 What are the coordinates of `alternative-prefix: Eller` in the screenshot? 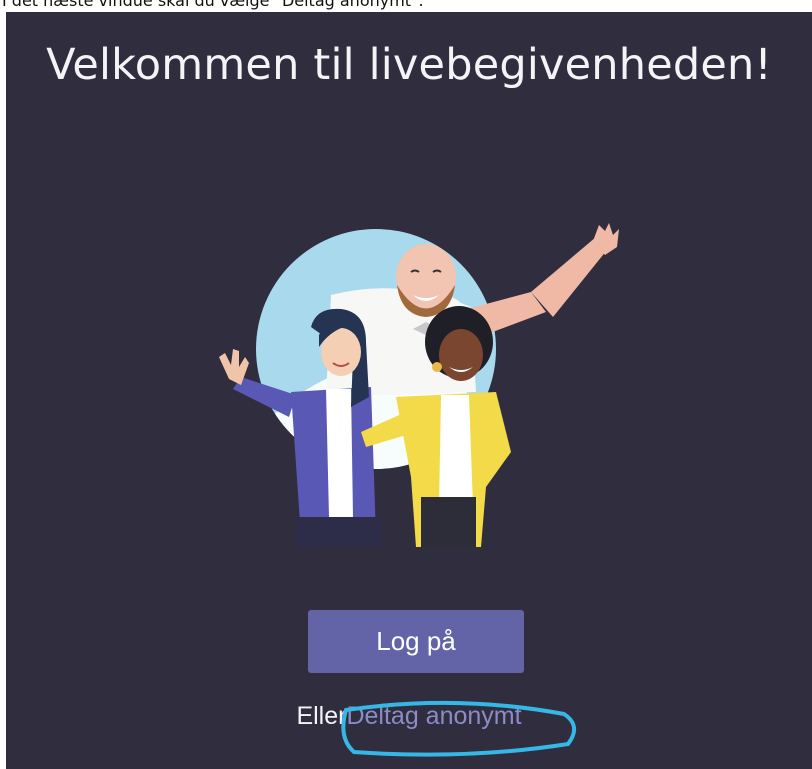 It's located at (321, 716).